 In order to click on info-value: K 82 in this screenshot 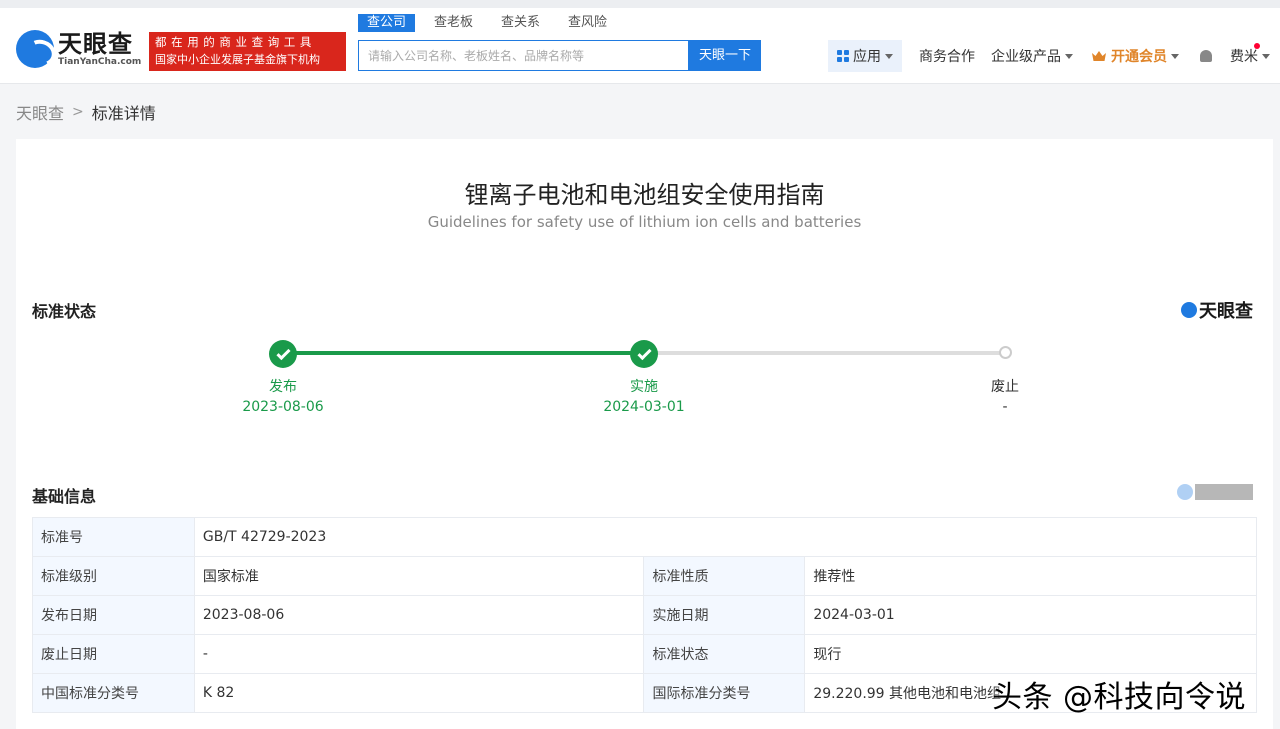, I will do `click(419, 693)`.